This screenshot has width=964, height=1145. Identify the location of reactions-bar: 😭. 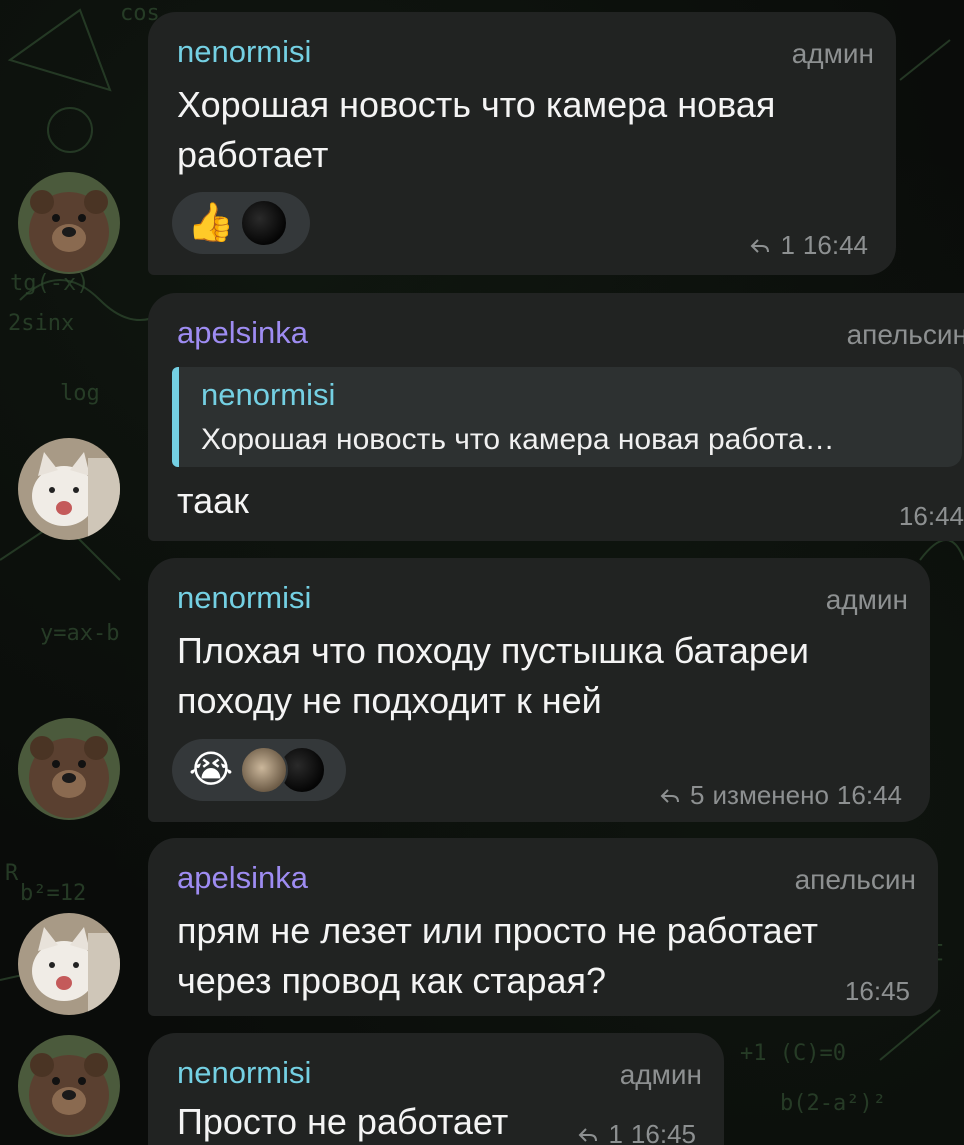
(259, 770).